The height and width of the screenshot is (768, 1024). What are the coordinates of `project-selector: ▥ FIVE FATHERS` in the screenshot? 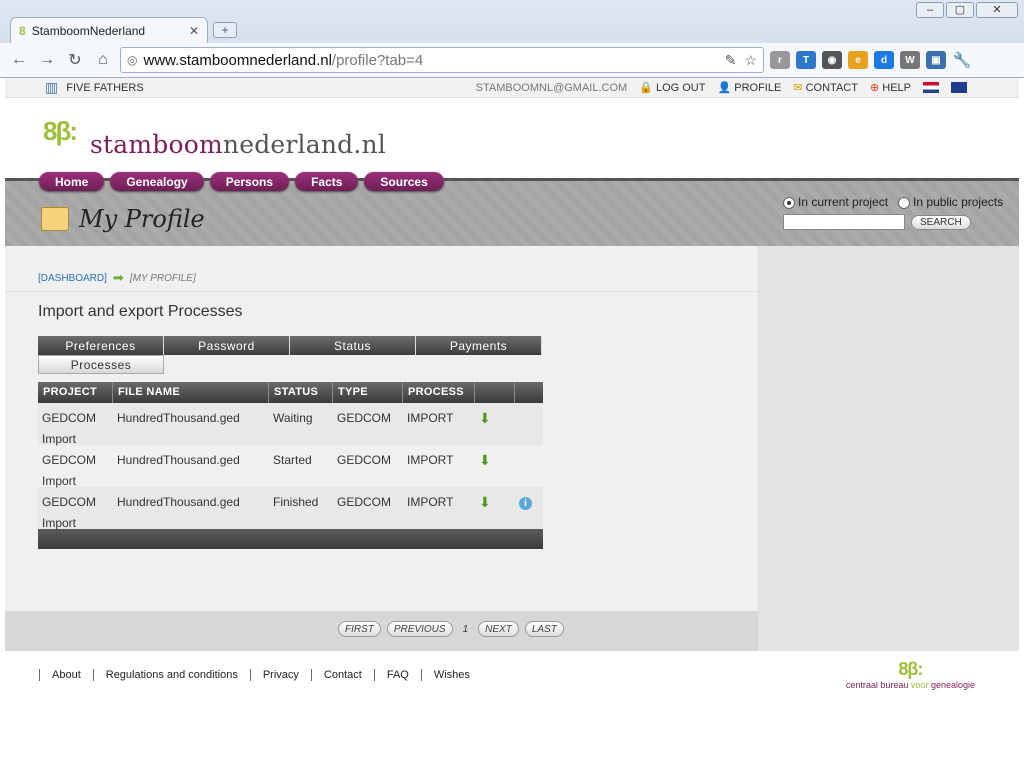 It's located at (94, 87).